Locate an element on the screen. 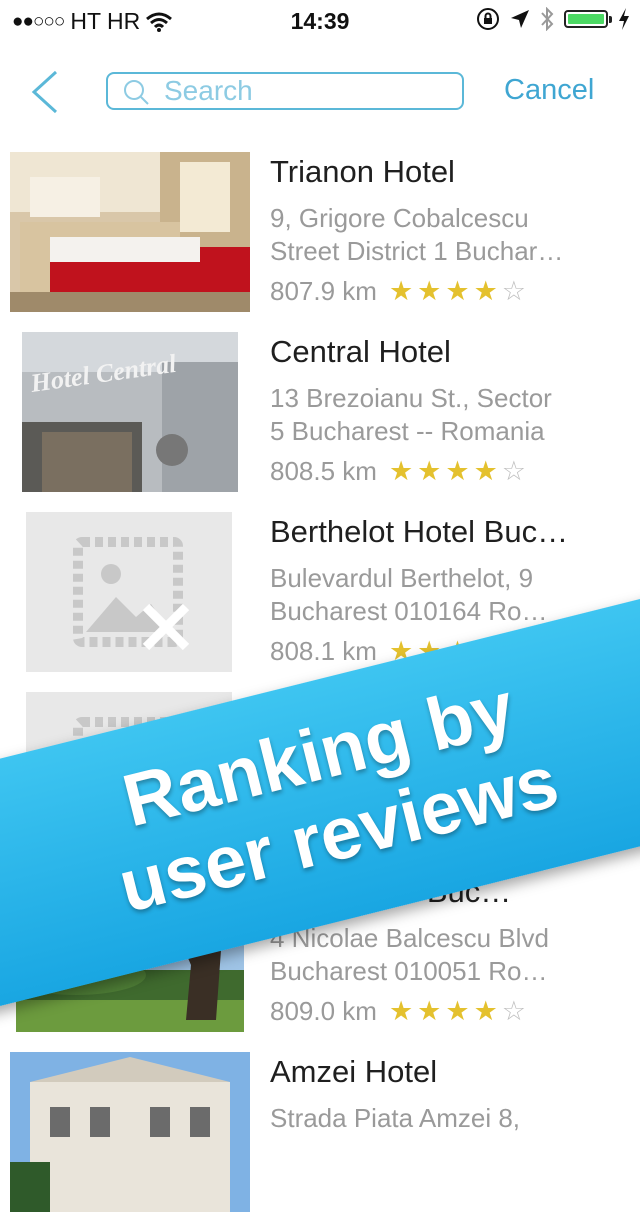 The width and height of the screenshot is (640, 1220). hotel-distance: 808.1 km is located at coordinates (323, 651).